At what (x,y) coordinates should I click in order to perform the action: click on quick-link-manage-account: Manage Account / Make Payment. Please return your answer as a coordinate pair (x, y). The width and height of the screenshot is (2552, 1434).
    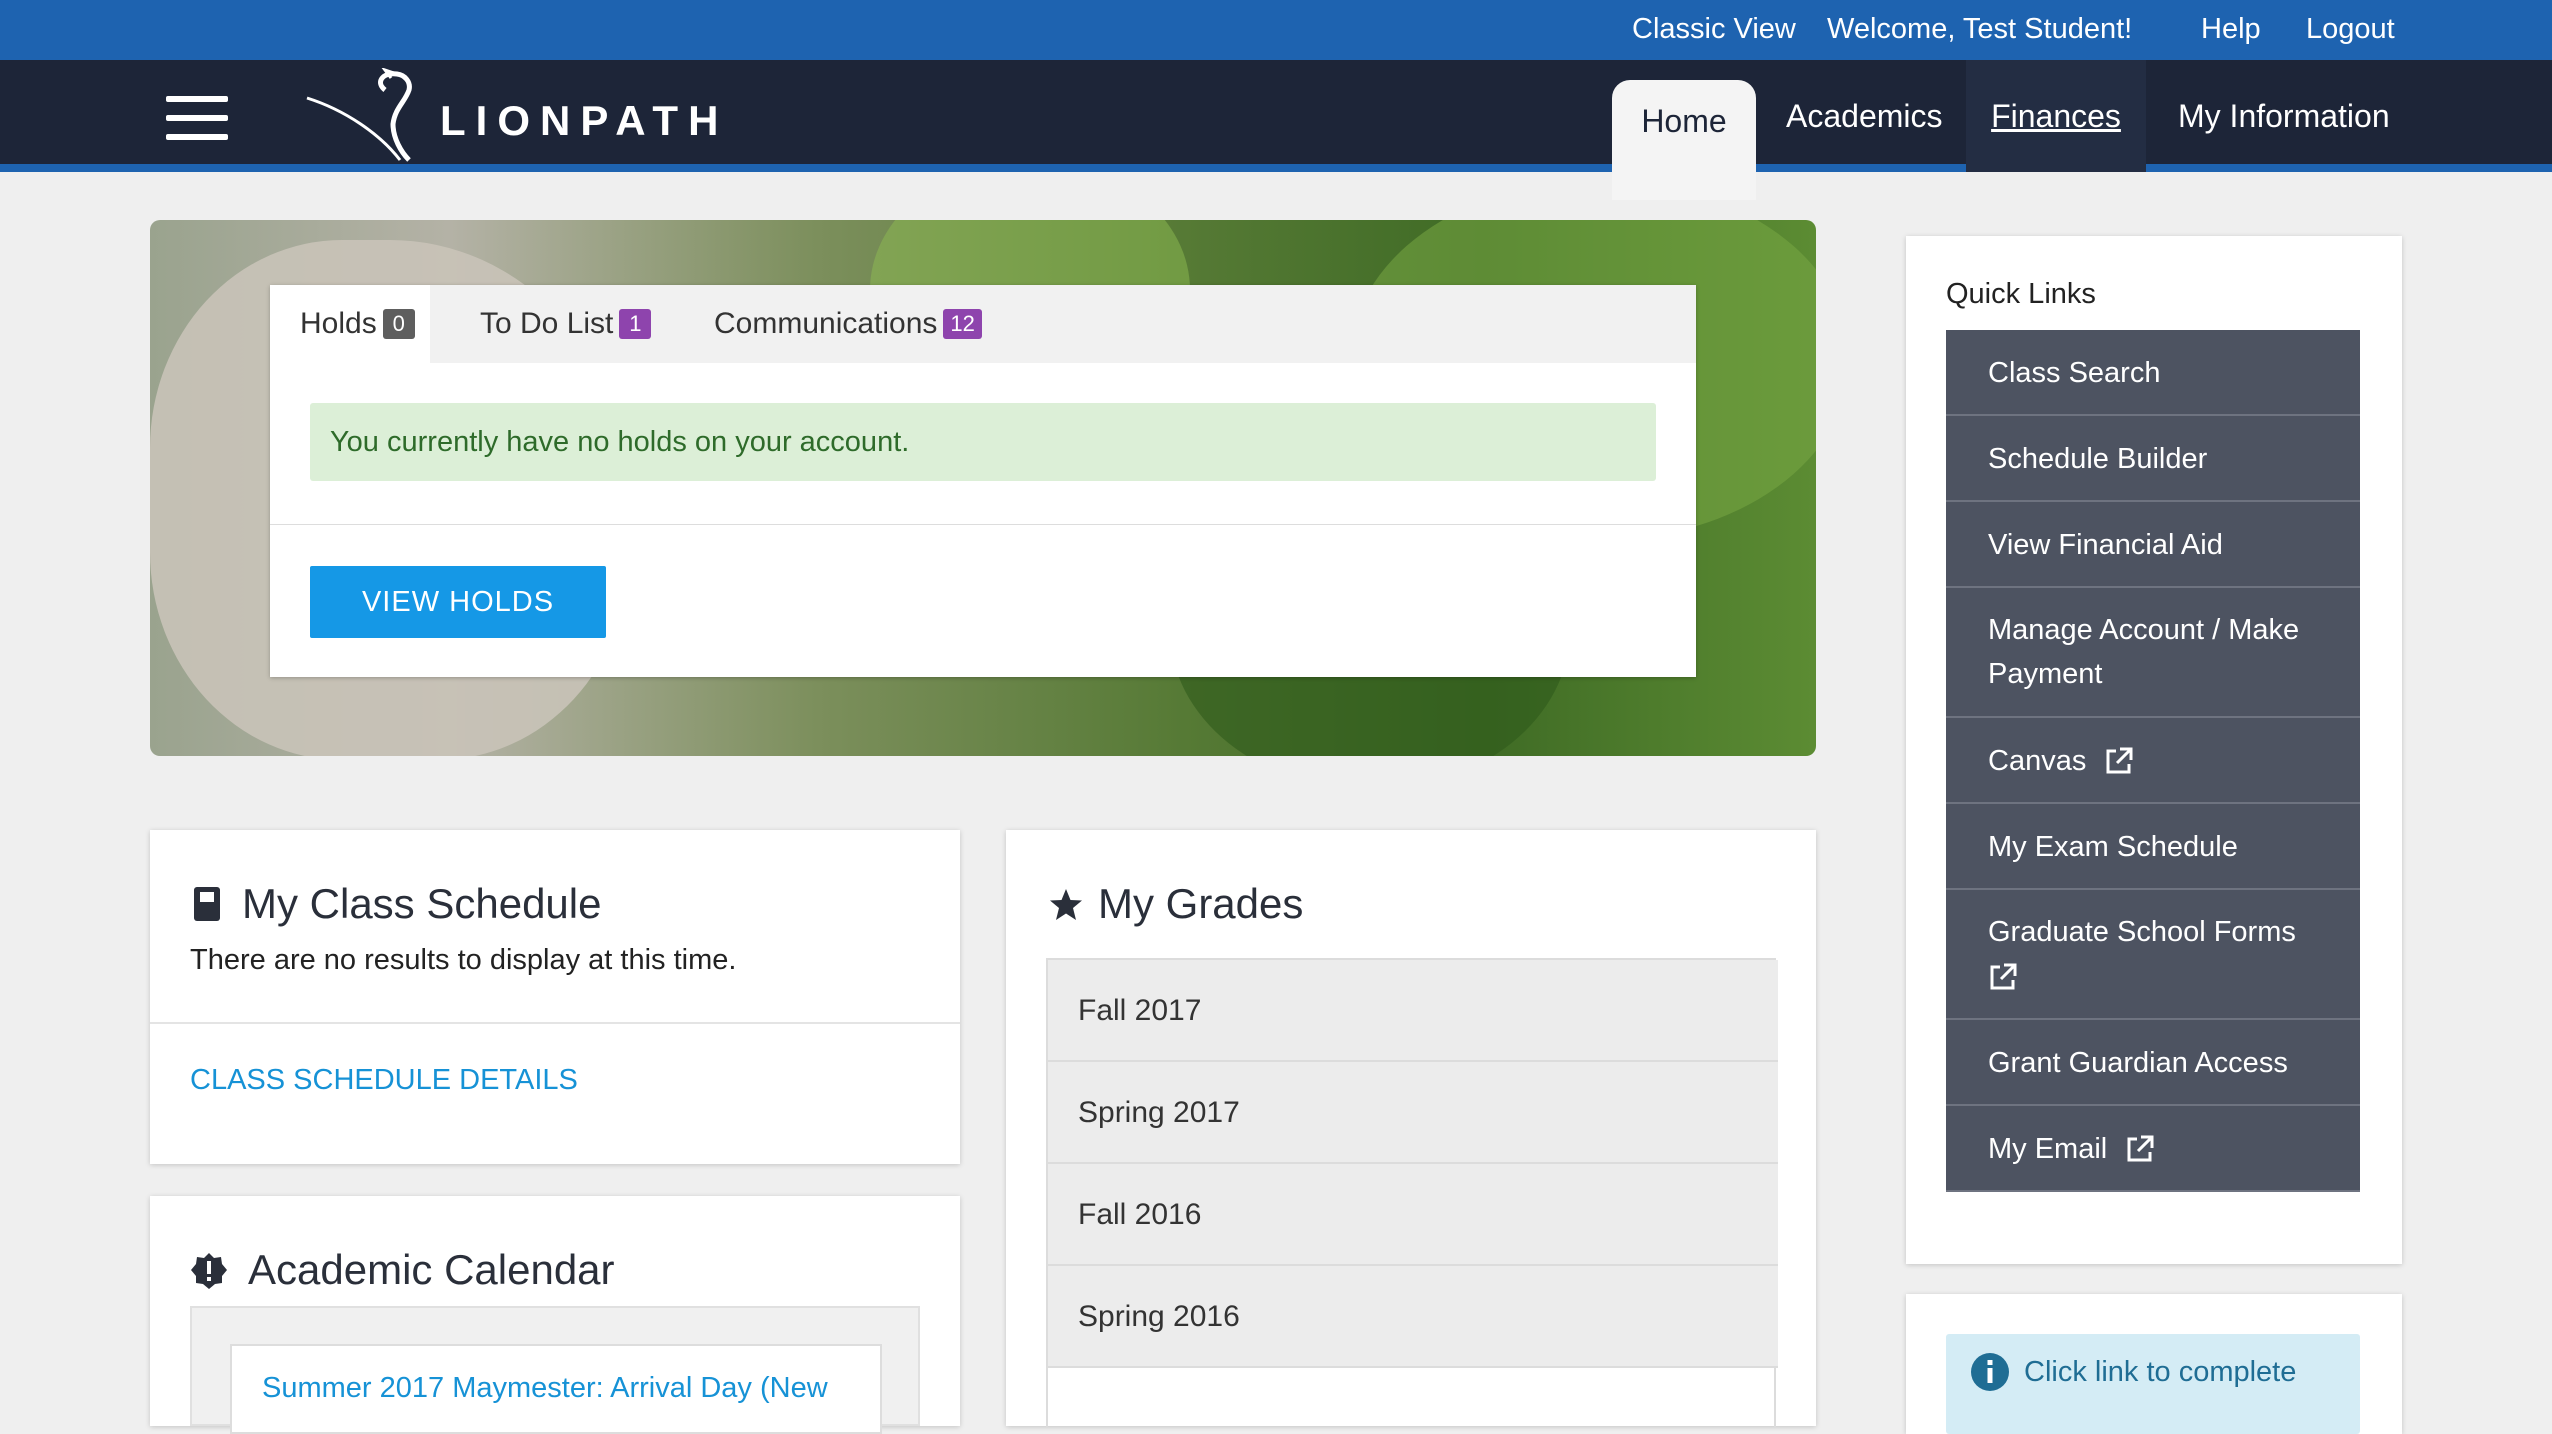
    Looking at the image, I should click on (2153, 653).